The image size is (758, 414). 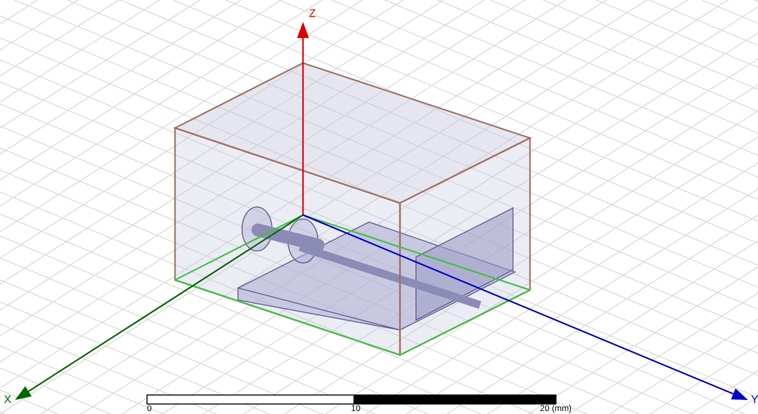 What do you see at coordinates (556, 408) in the screenshot?
I see `scale-label: 20 (mm)` at bounding box center [556, 408].